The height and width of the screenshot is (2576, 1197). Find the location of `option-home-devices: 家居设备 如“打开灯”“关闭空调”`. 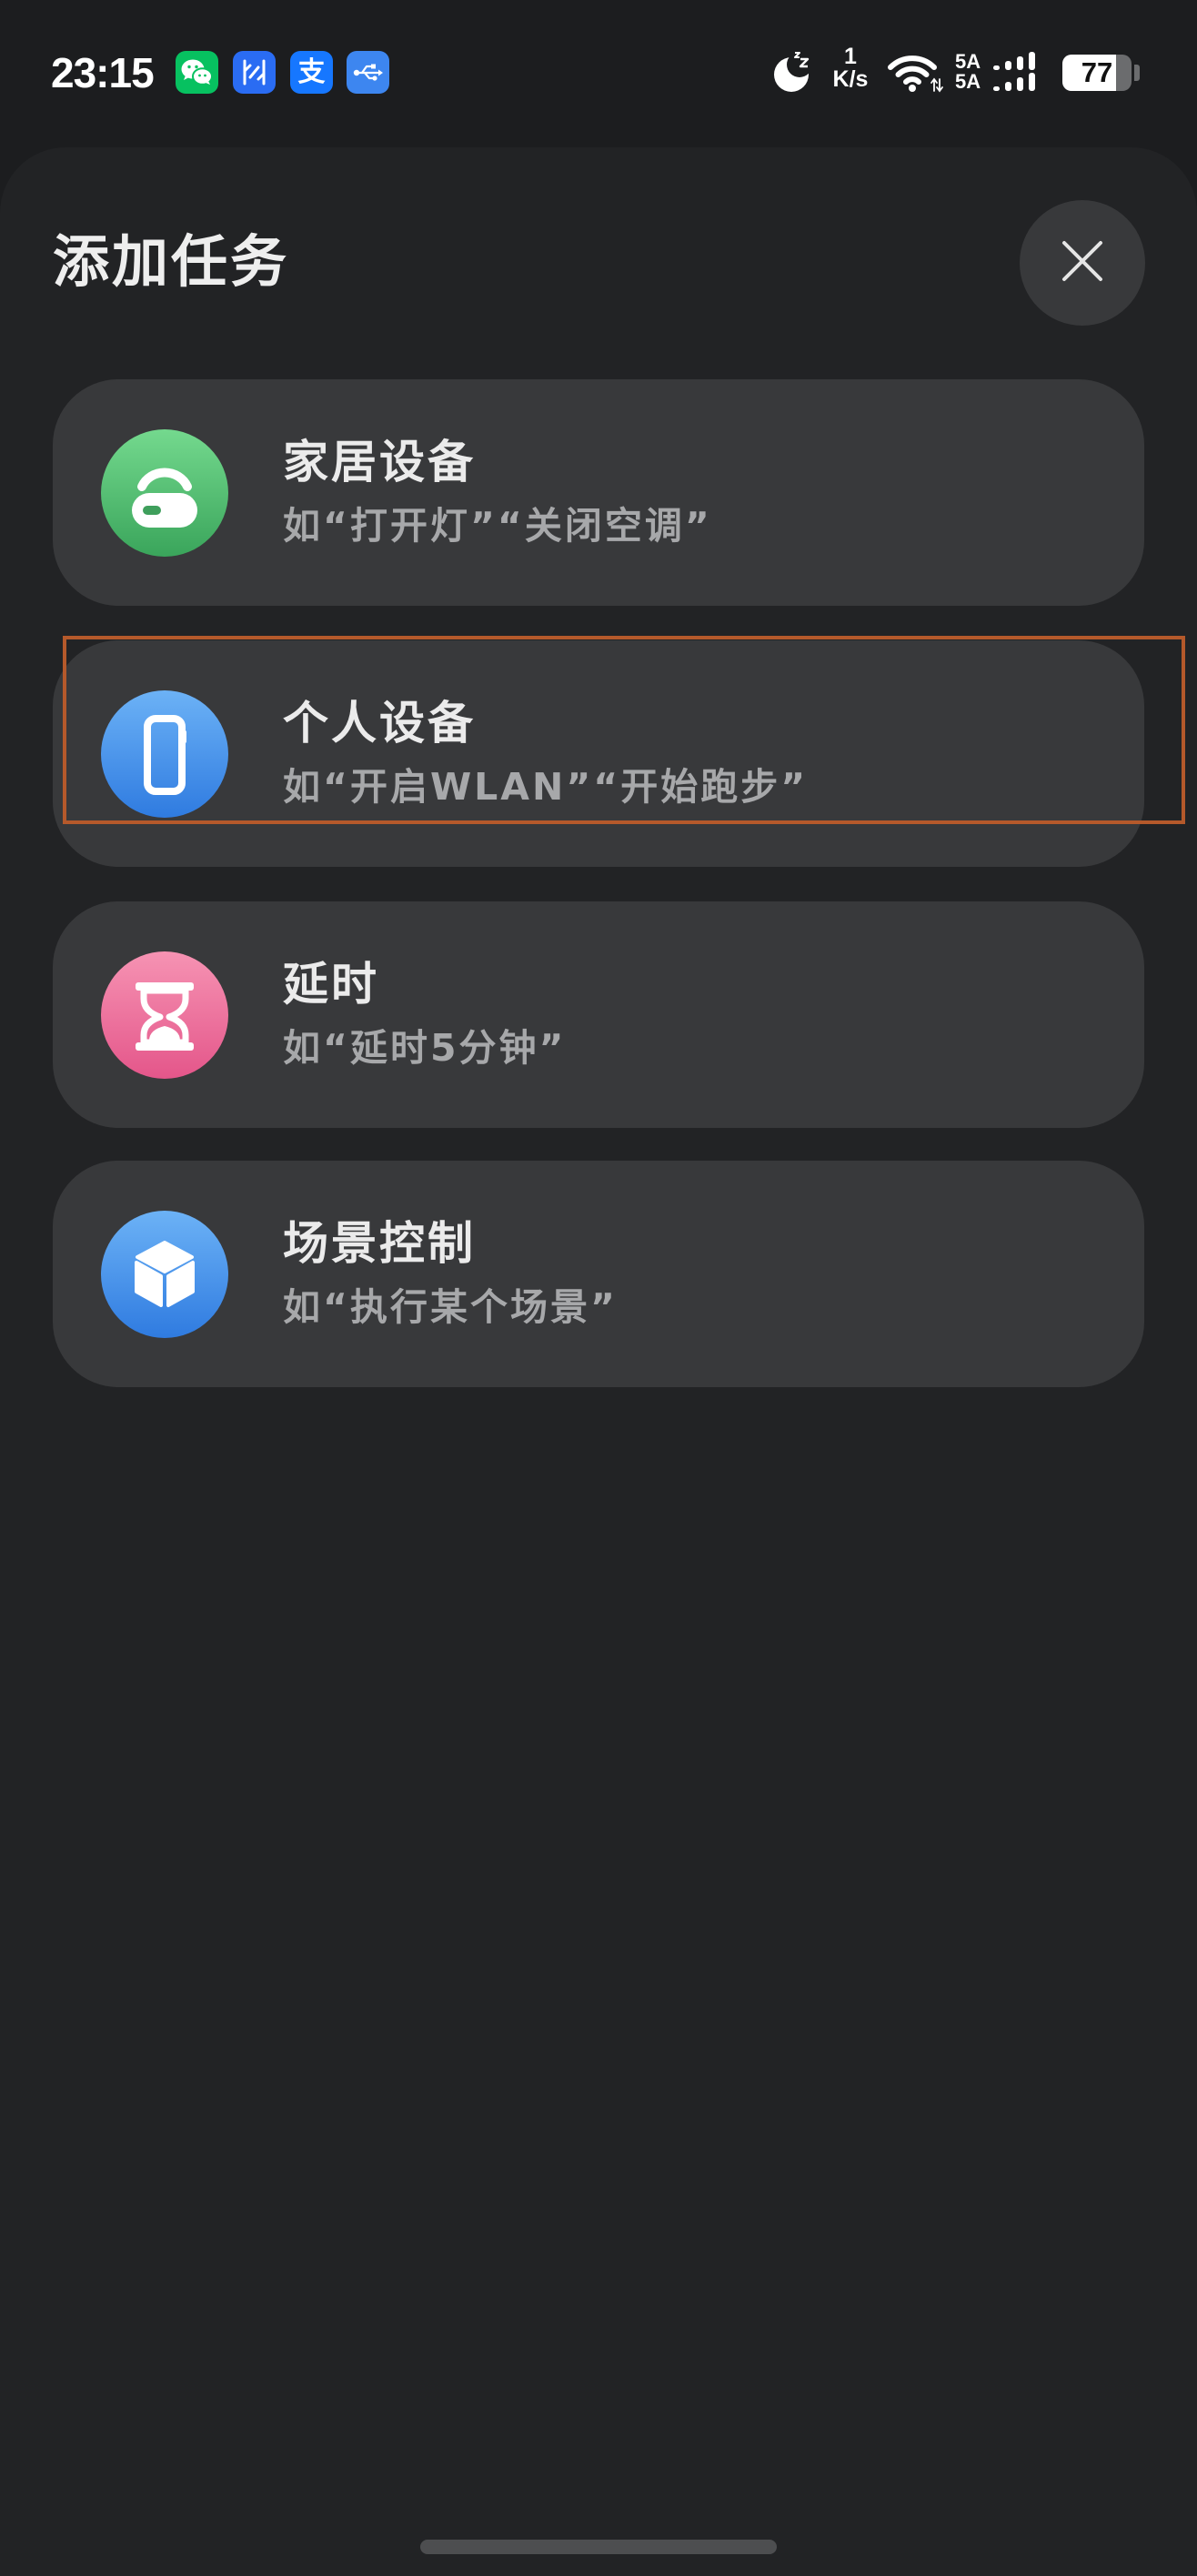

option-home-devices: 家居设备 如“打开灯”“关闭空调” is located at coordinates (598, 492).